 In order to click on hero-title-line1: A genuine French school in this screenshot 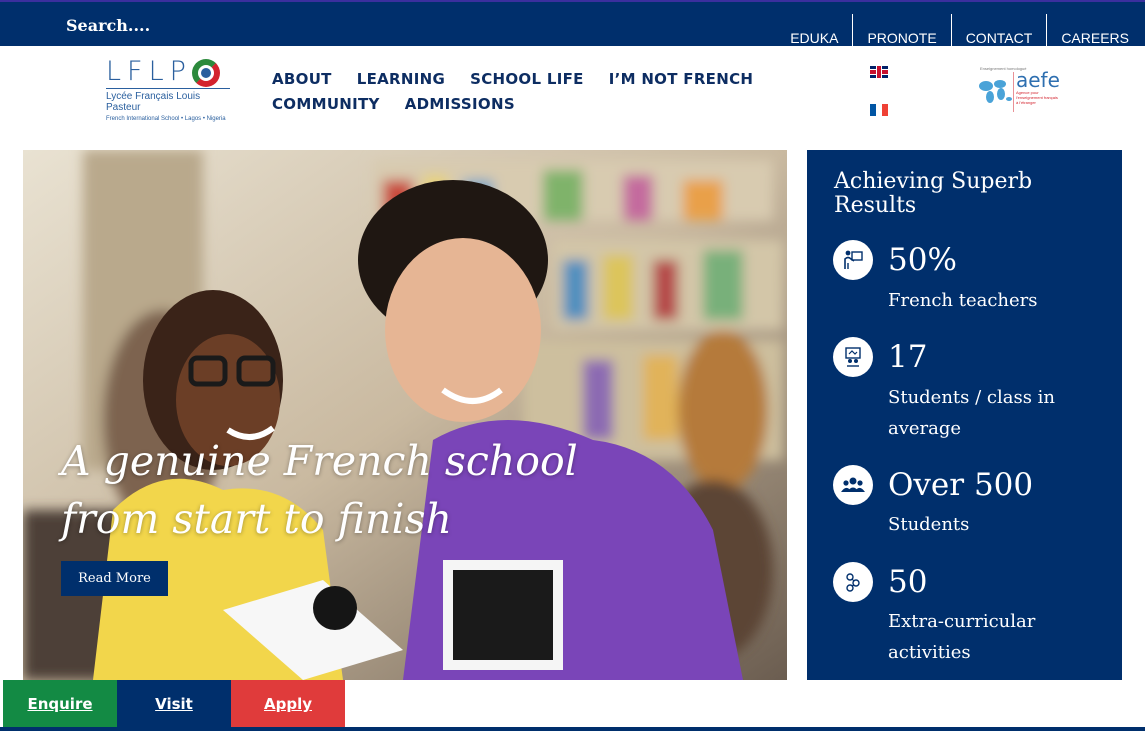, I will do `click(319, 461)`.